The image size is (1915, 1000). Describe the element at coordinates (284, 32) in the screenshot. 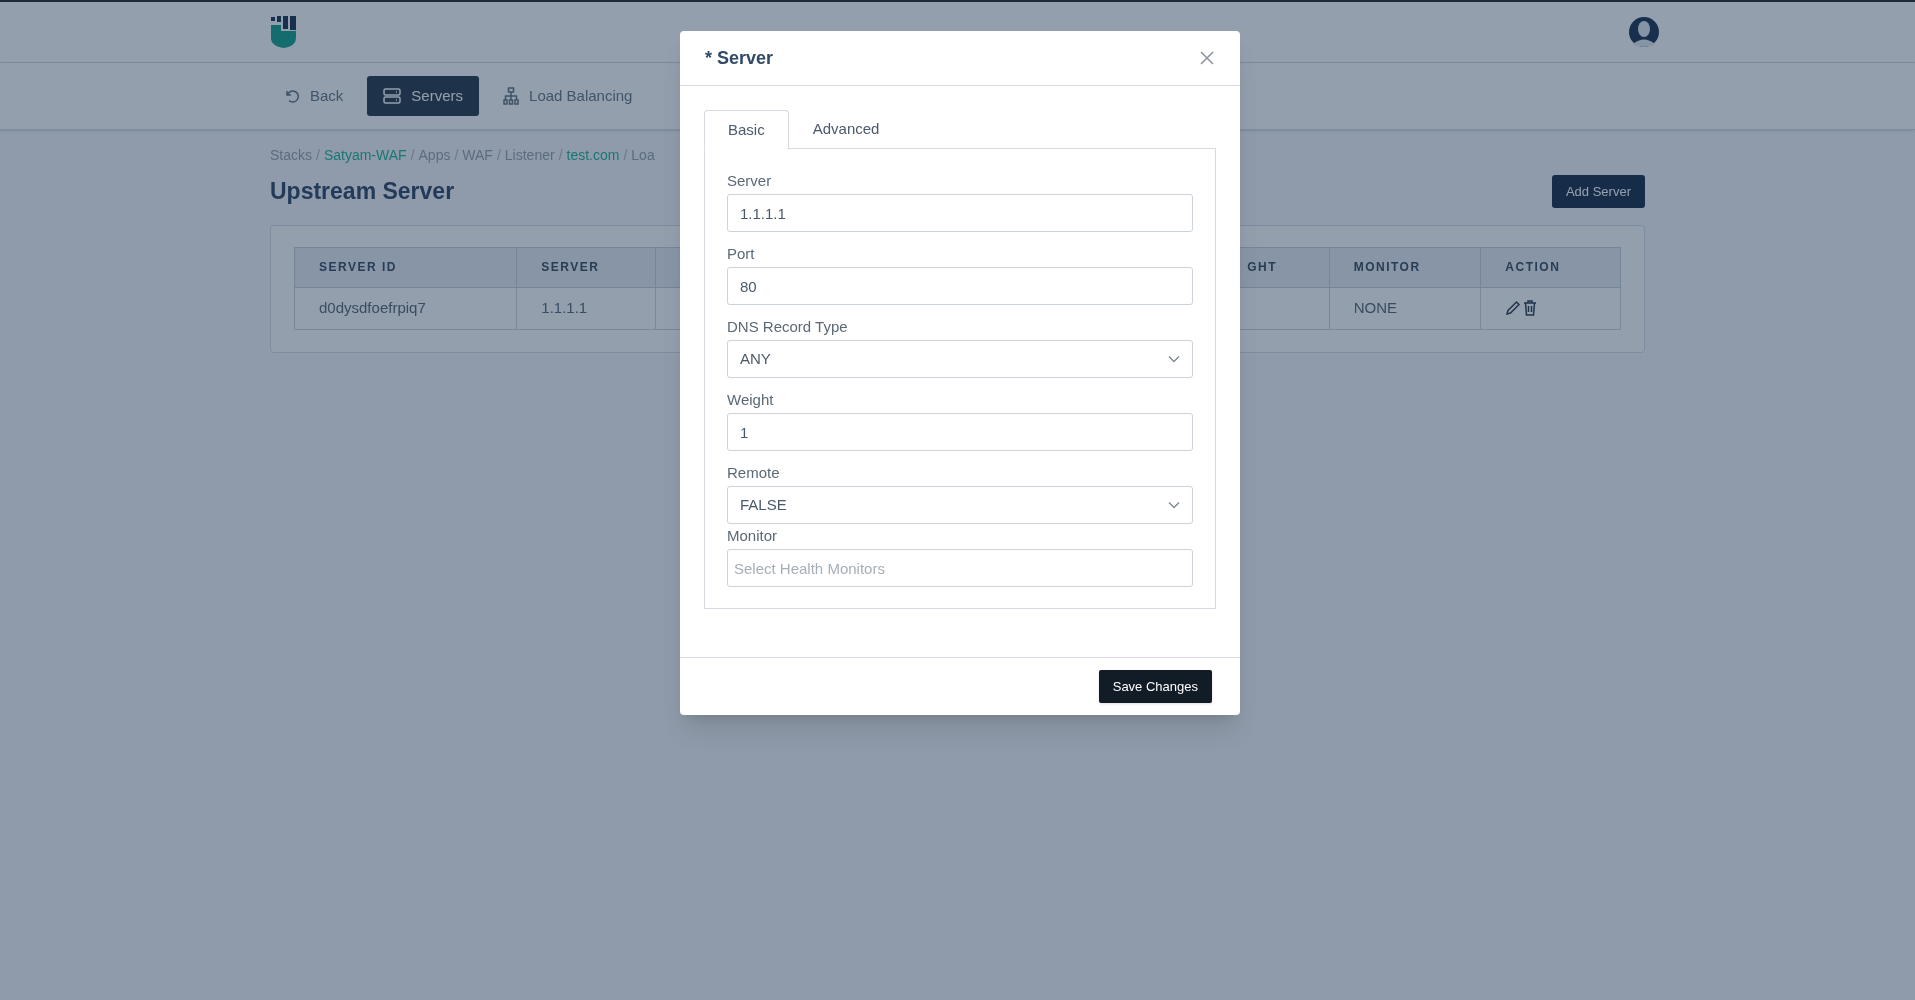

I see `shield-logo-icon` at that location.